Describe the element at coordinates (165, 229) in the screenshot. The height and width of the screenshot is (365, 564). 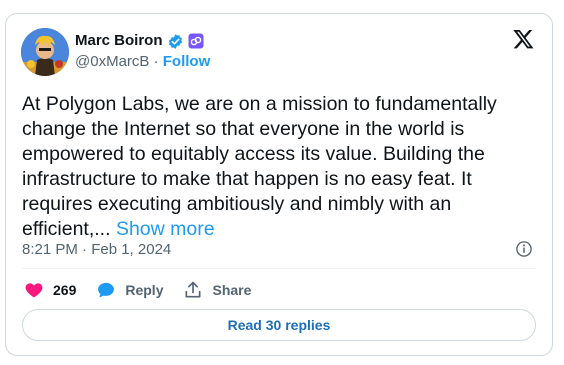
I see `show-more-link: Show more` at that location.